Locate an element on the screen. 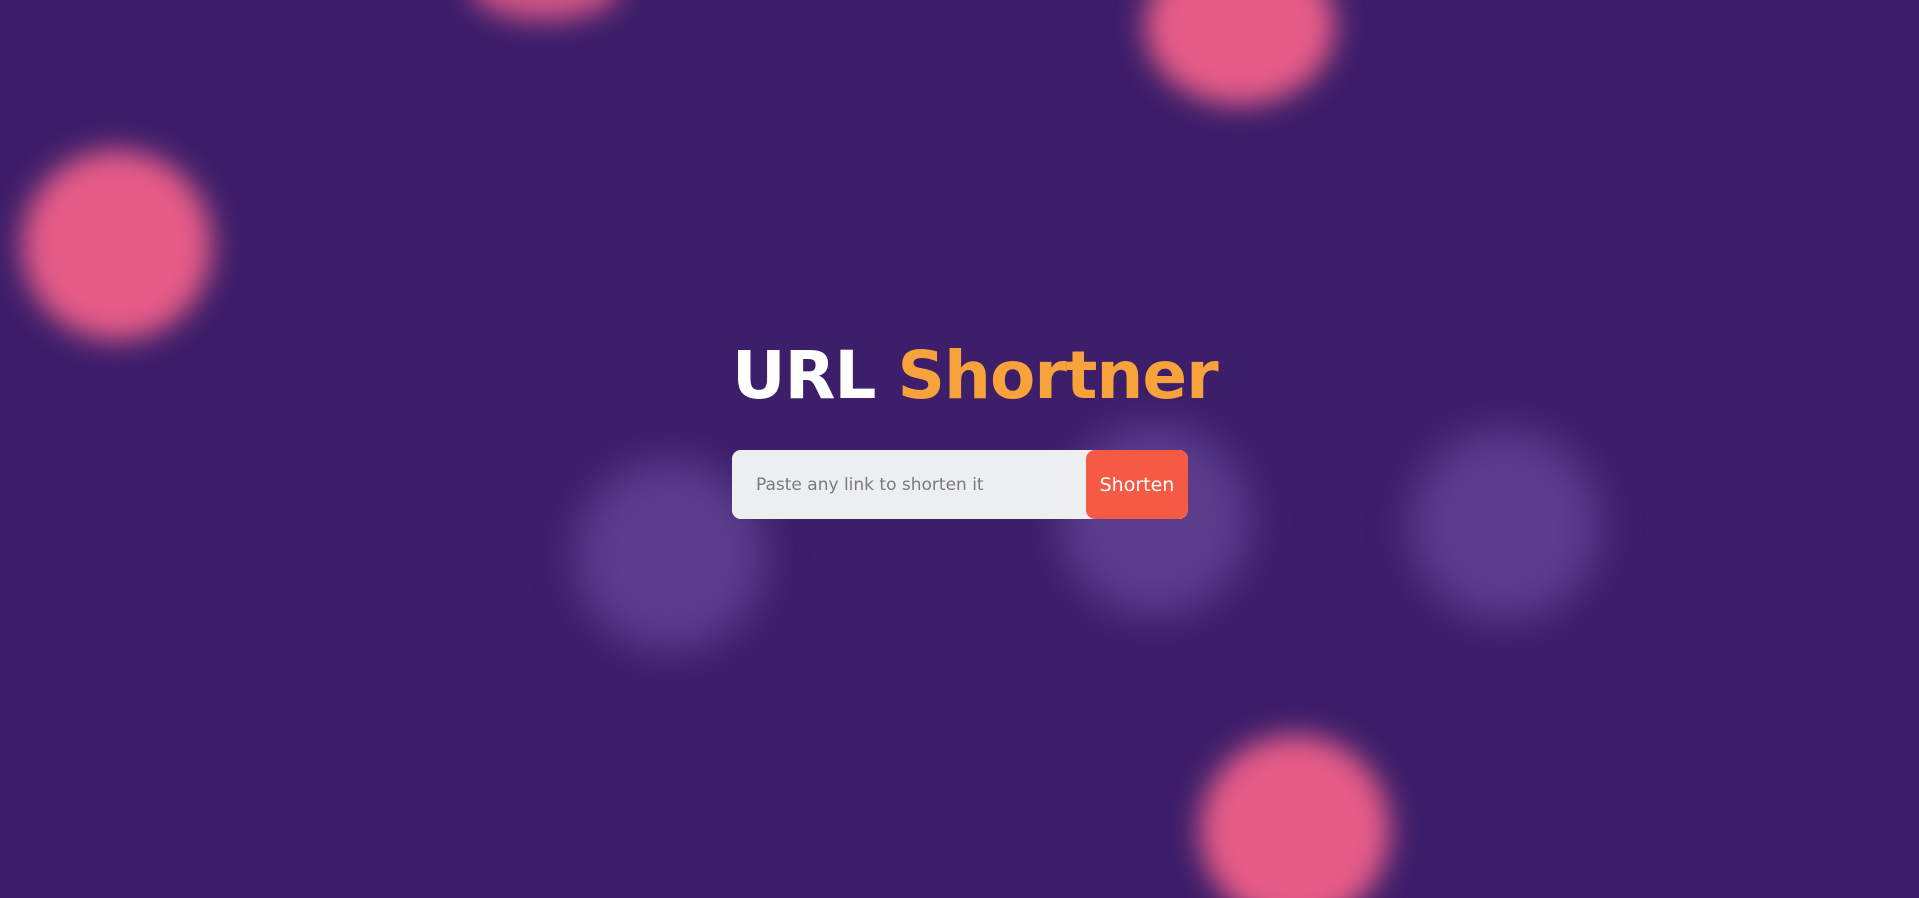 Image resolution: width=1919 pixels, height=898 pixels. page-title: URL Shortner is located at coordinates (975, 376).